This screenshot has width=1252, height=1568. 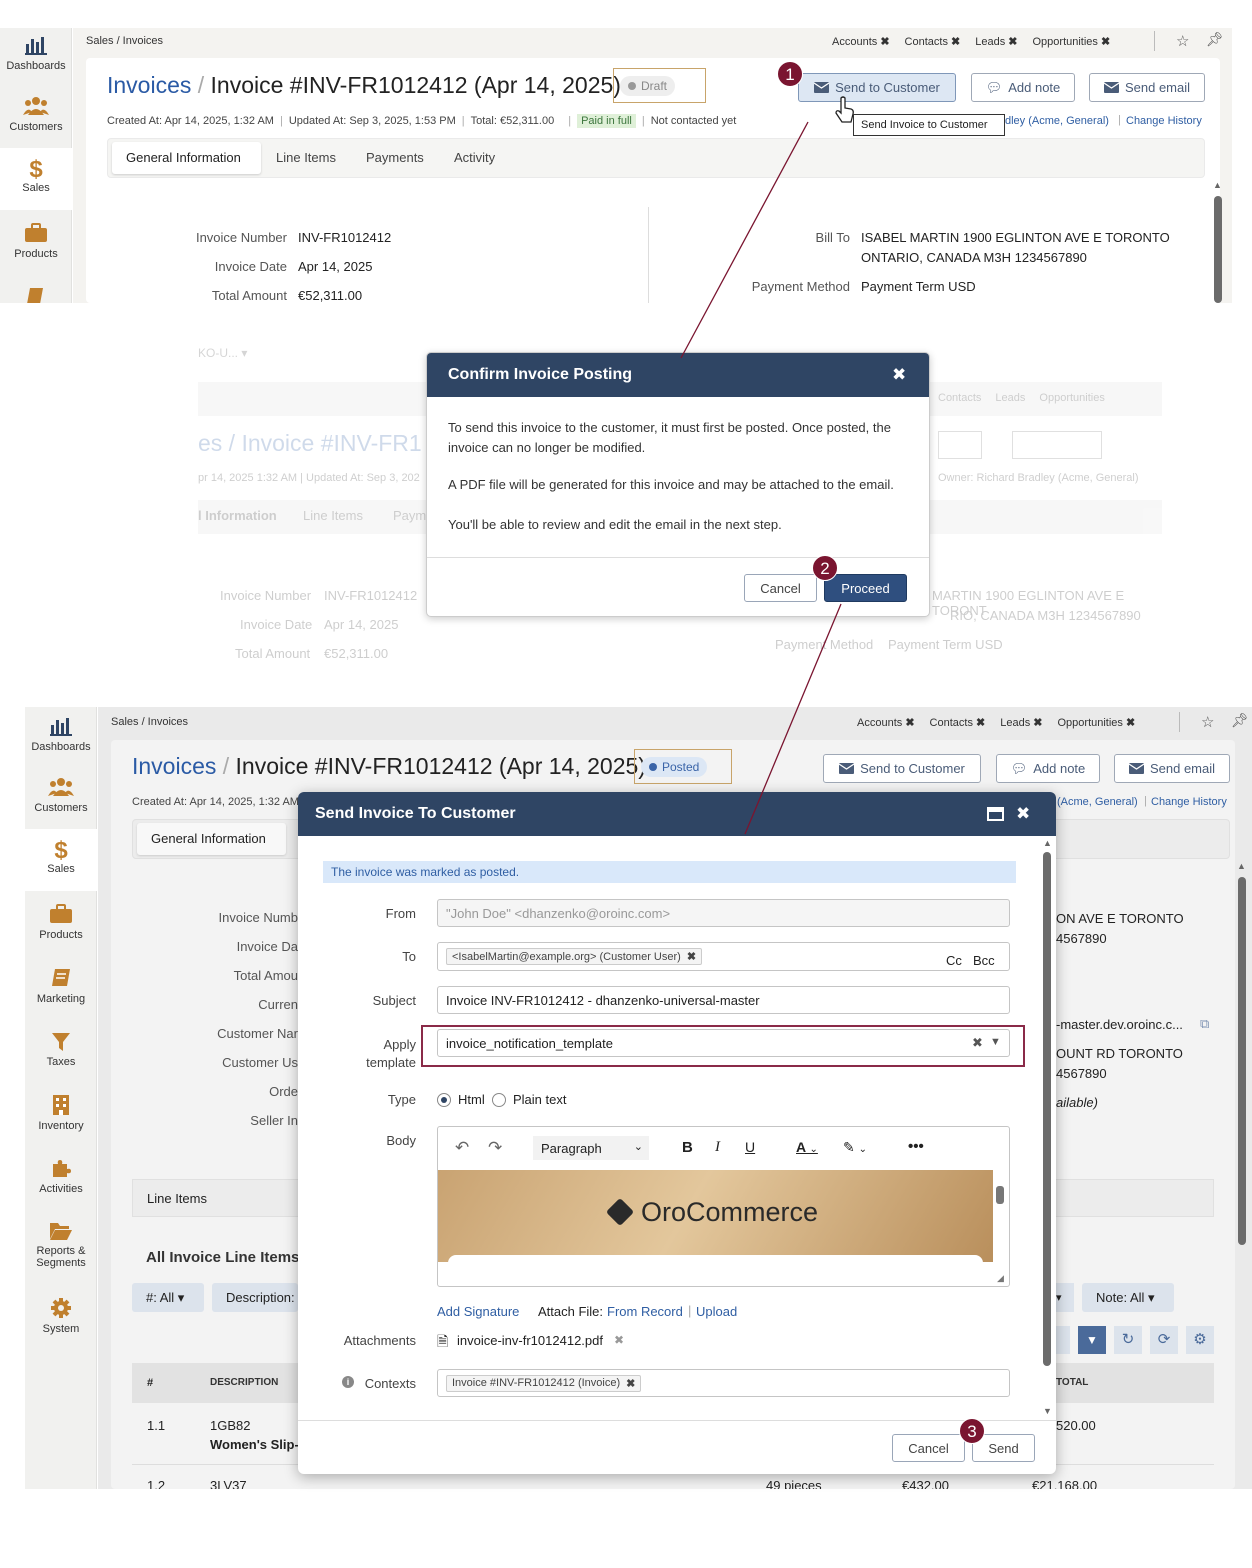 What do you see at coordinates (1063, 1340) in the screenshot?
I see `toolbar-button` at bounding box center [1063, 1340].